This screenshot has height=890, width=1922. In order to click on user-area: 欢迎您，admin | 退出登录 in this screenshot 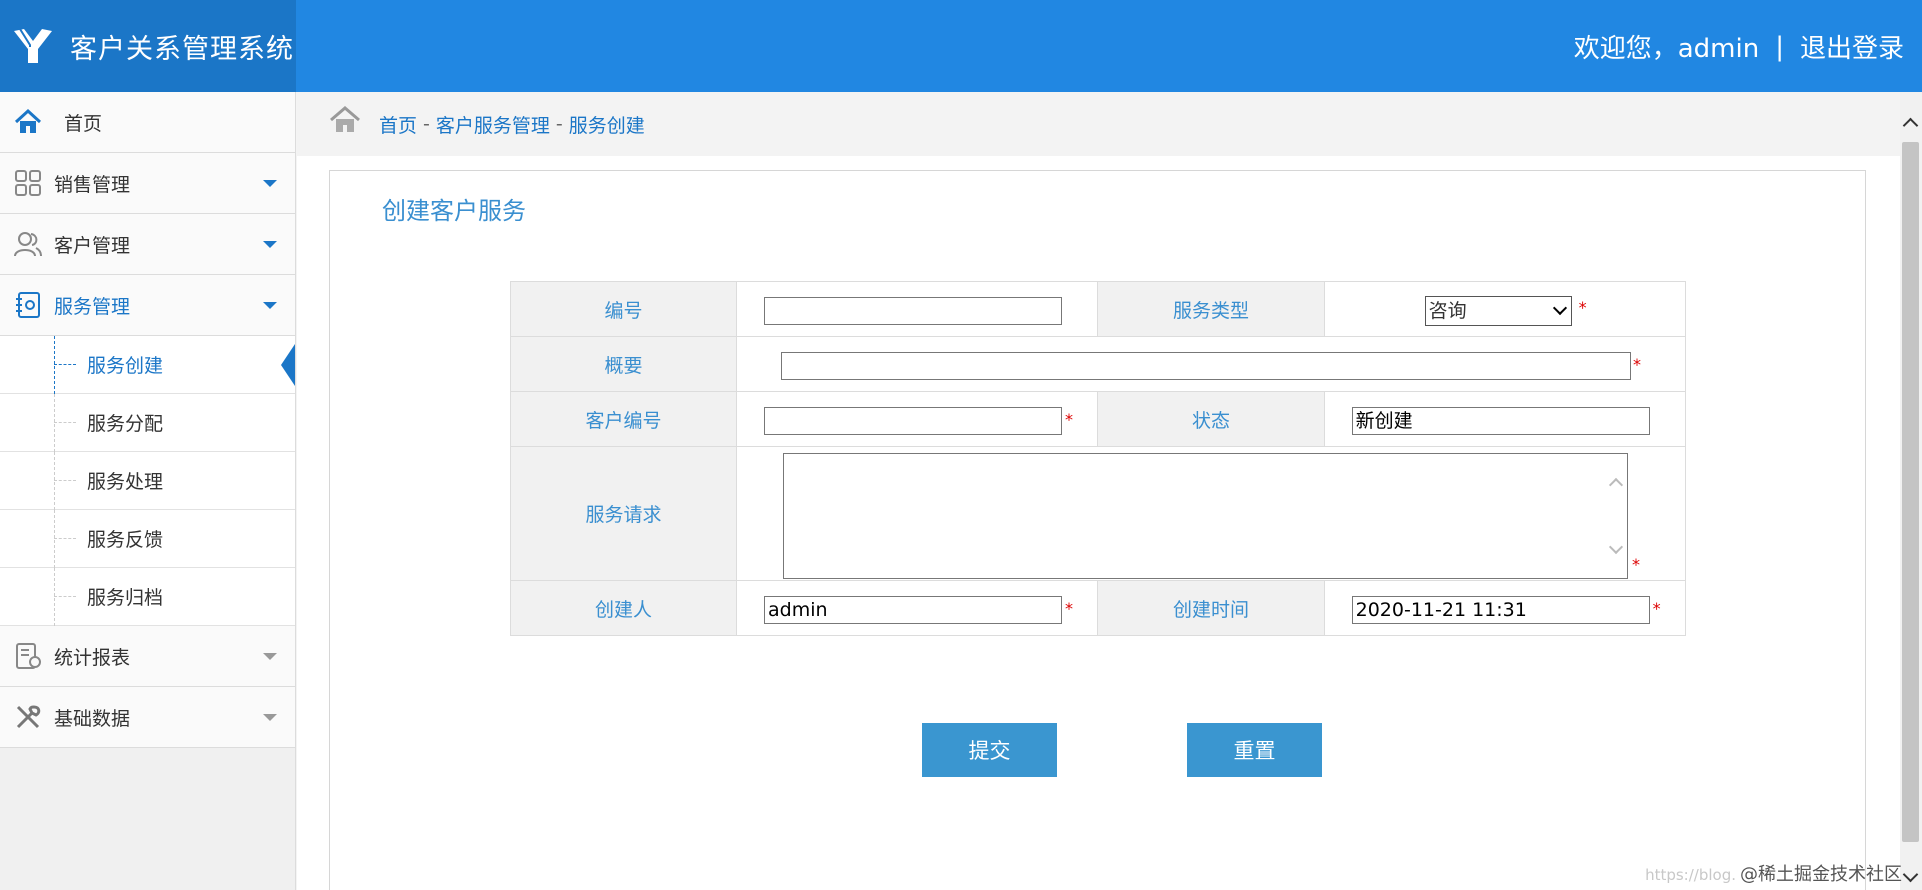, I will do `click(1739, 46)`.